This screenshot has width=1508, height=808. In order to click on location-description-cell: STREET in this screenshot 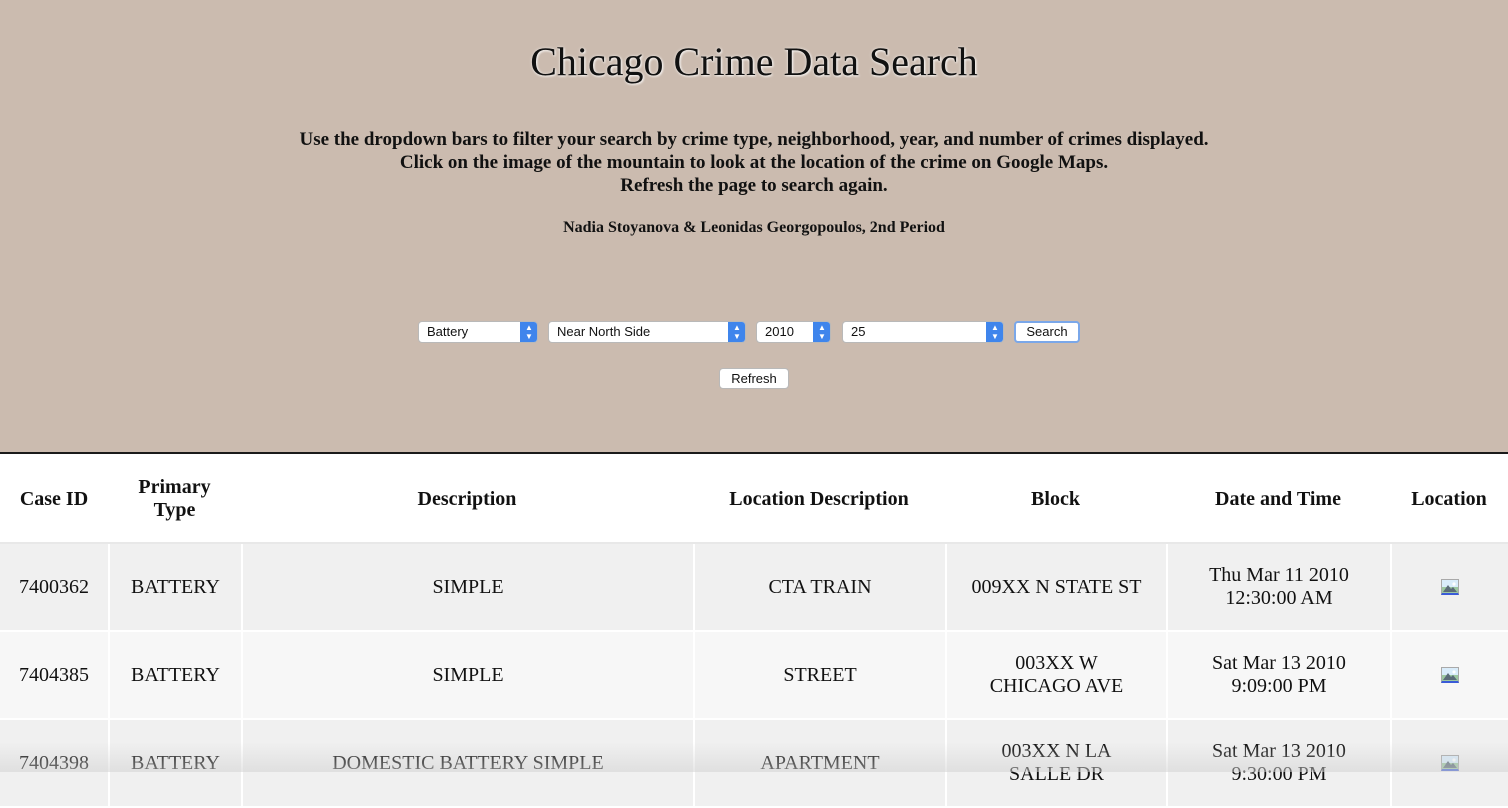, I will do `click(819, 675)`.